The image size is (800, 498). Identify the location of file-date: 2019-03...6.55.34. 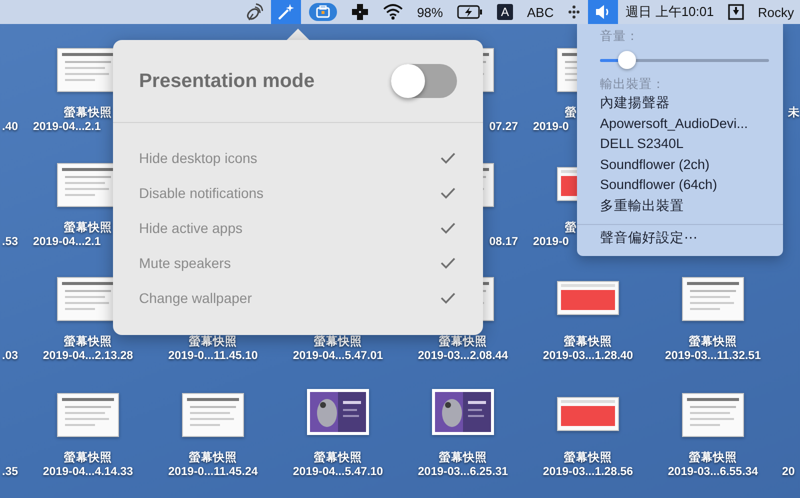
(713, 472).